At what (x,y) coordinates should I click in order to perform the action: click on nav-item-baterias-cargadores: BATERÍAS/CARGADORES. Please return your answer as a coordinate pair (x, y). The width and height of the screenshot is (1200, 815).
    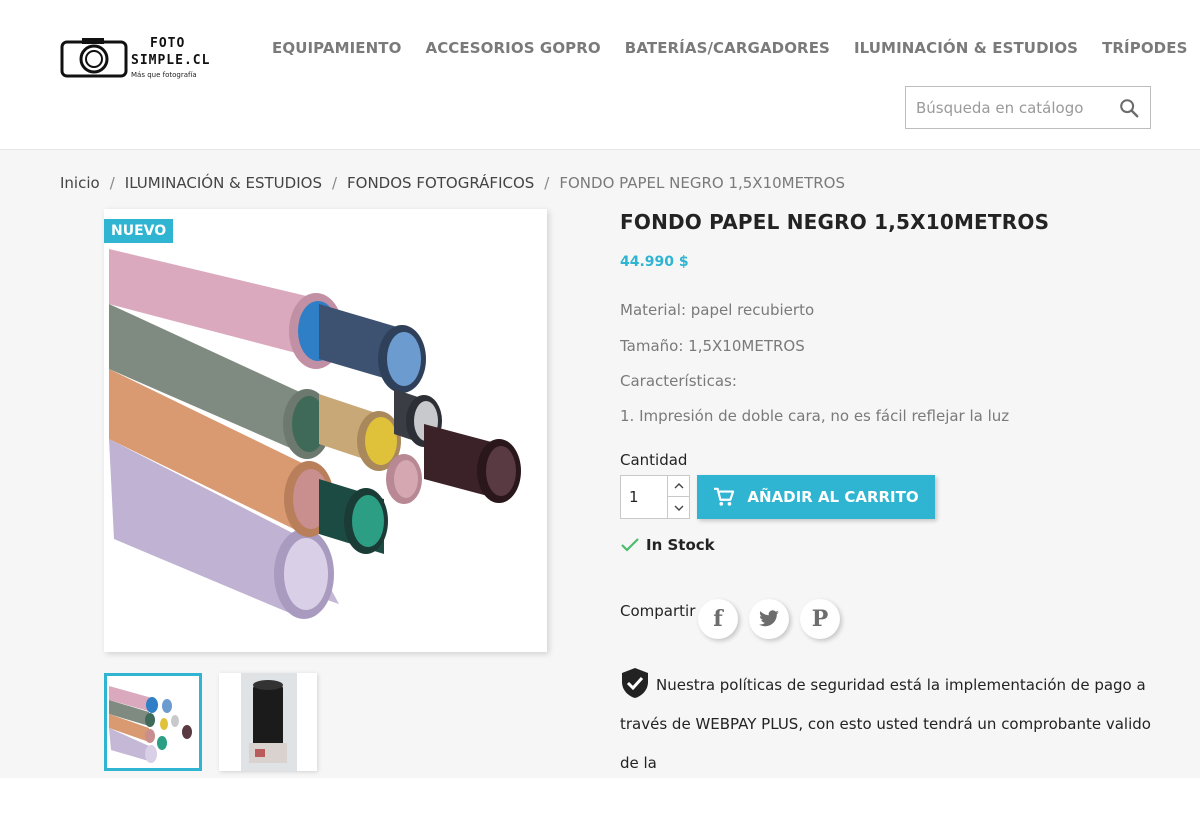
    Looking at the image, I should click on (727, 48).